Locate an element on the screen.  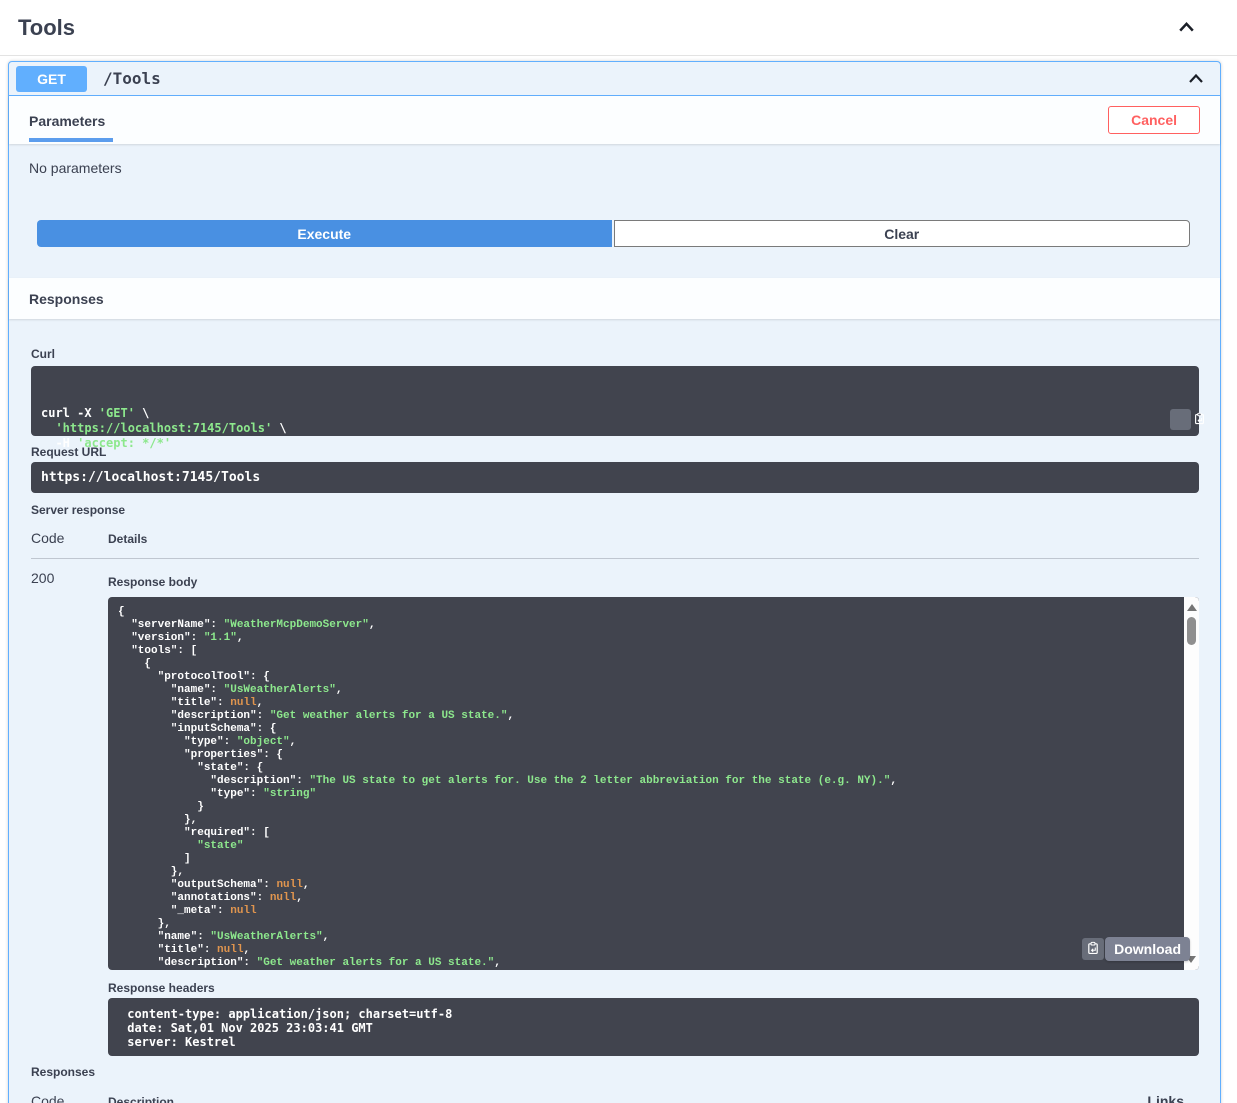
execute-button: Execute is located at coordinates (324, 233).